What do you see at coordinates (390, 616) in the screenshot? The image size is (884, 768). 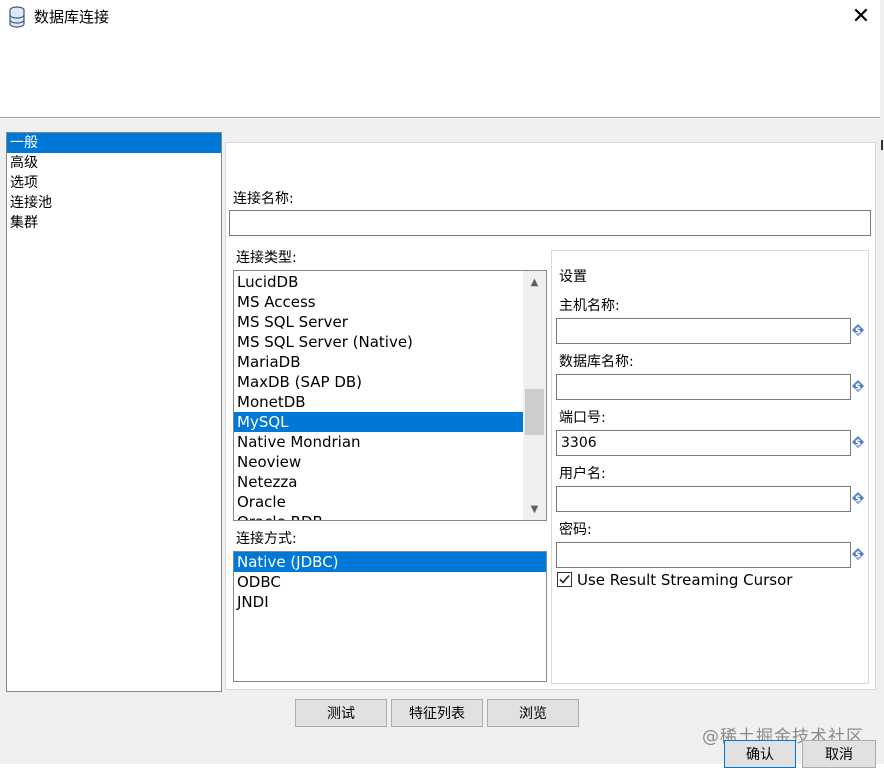 I see `access-method-list: Native (JDBC) ODBC JNDI` at bounding box center [390, 616].